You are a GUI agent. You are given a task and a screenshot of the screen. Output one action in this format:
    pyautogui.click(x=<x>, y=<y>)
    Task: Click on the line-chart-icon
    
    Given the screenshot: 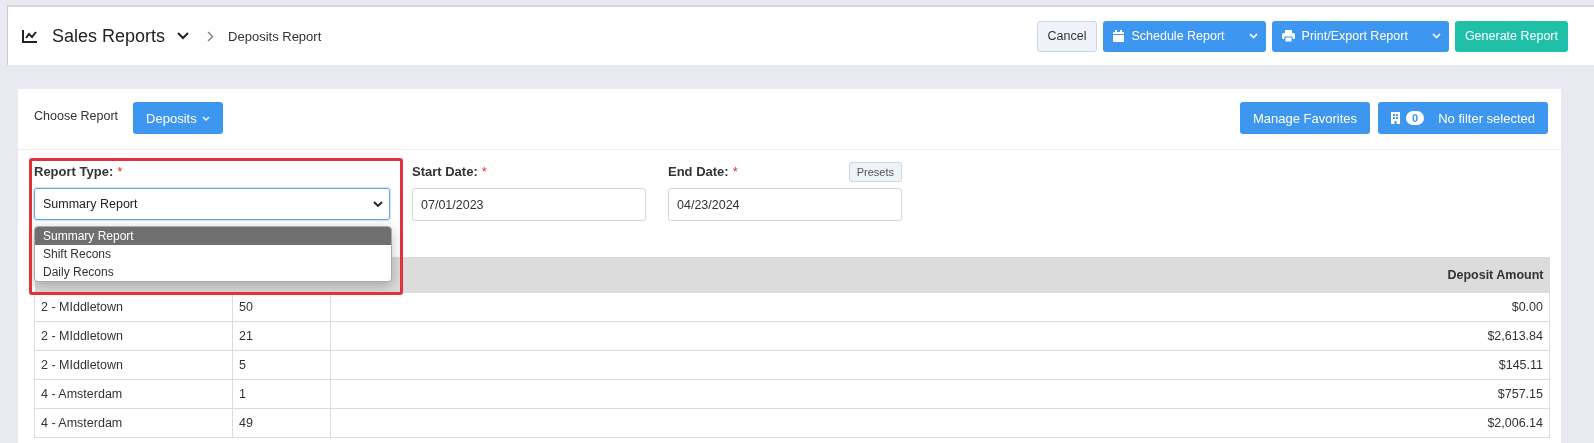 What is the action you would take?
    pyautogui.click(x=30, y=36)
    